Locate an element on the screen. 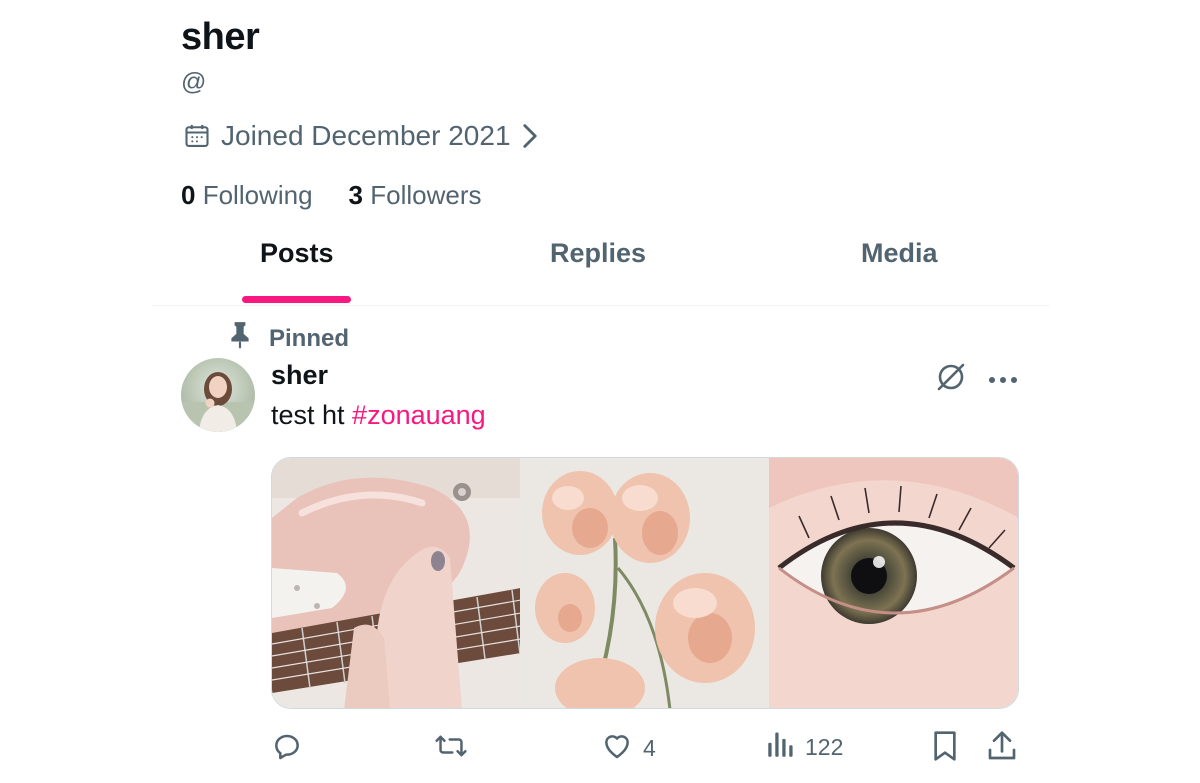 This screenshot has width=1200, height=783. following-label: Following is located at coordinates (257, 195).